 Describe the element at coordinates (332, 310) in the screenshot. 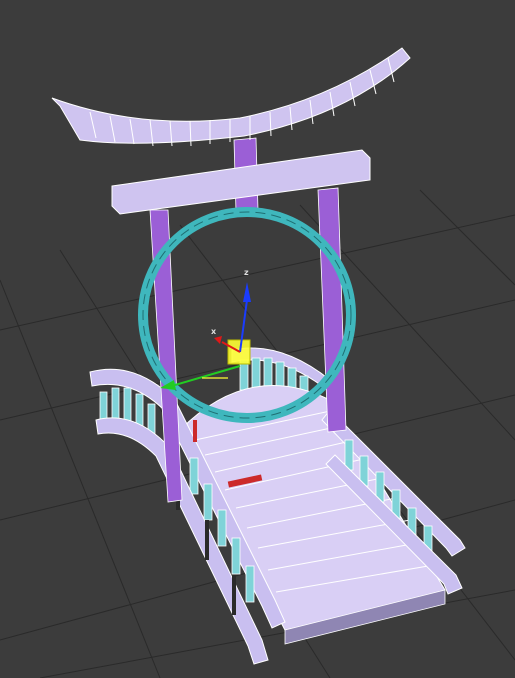

I see `torii-right-pillar` at that location.